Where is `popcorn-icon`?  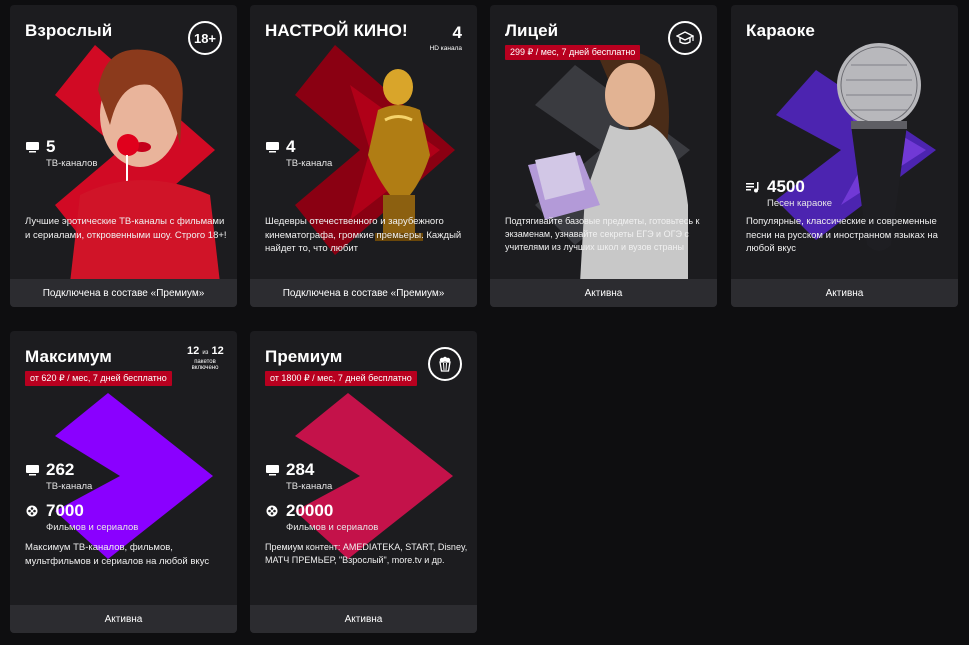
popcorn-icon is located at coordinates (445, 364).